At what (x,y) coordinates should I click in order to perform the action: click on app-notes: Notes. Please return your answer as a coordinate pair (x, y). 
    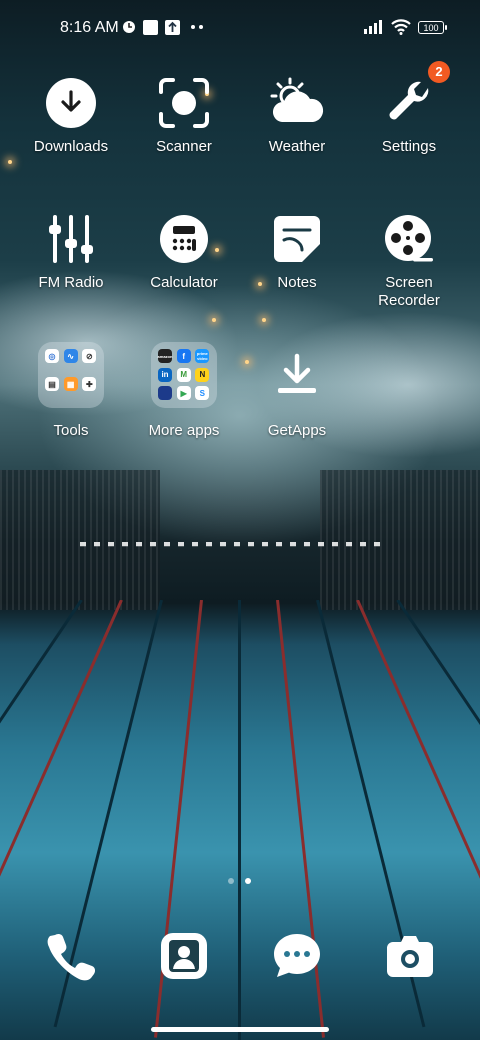
    Looking at the image, I should click on (297, 251).